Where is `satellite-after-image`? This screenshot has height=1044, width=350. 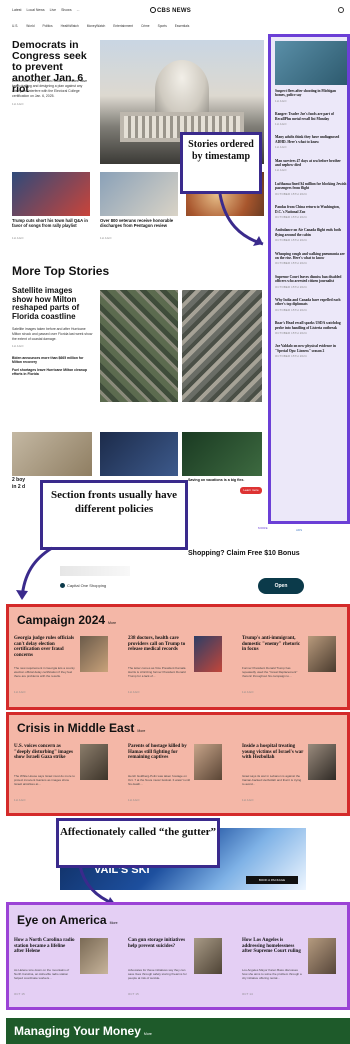
satellite-after-image is located at coordinates (222, 346).